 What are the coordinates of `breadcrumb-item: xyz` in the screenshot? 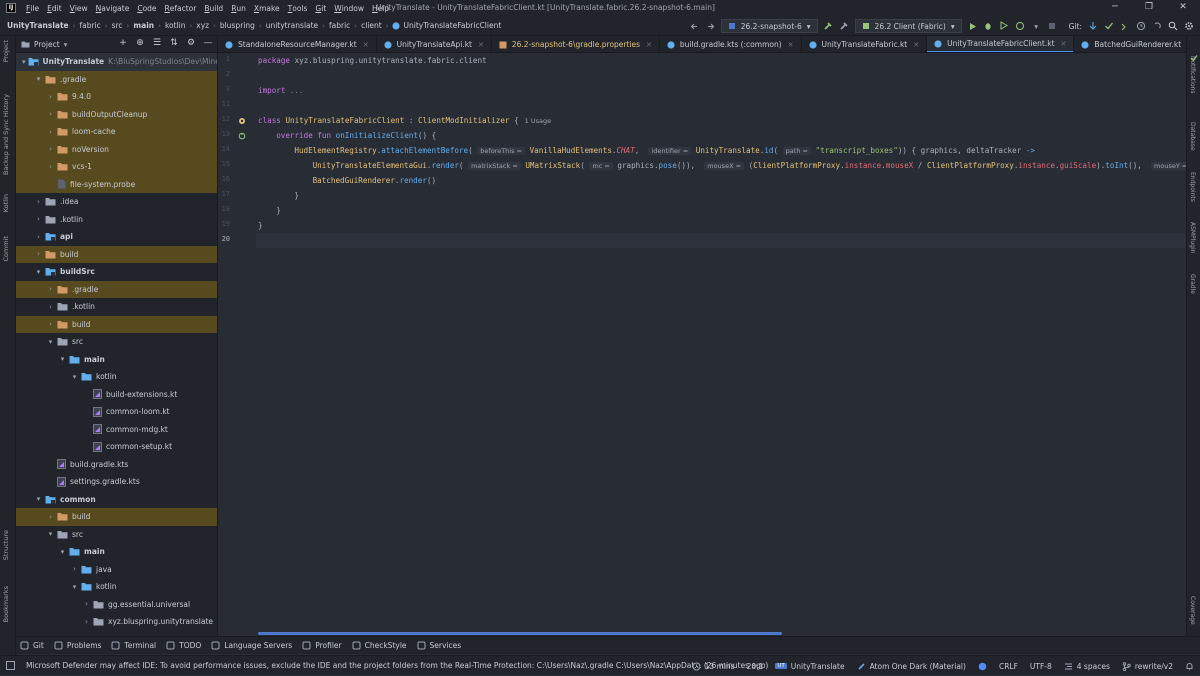 It's located at (202, 25).